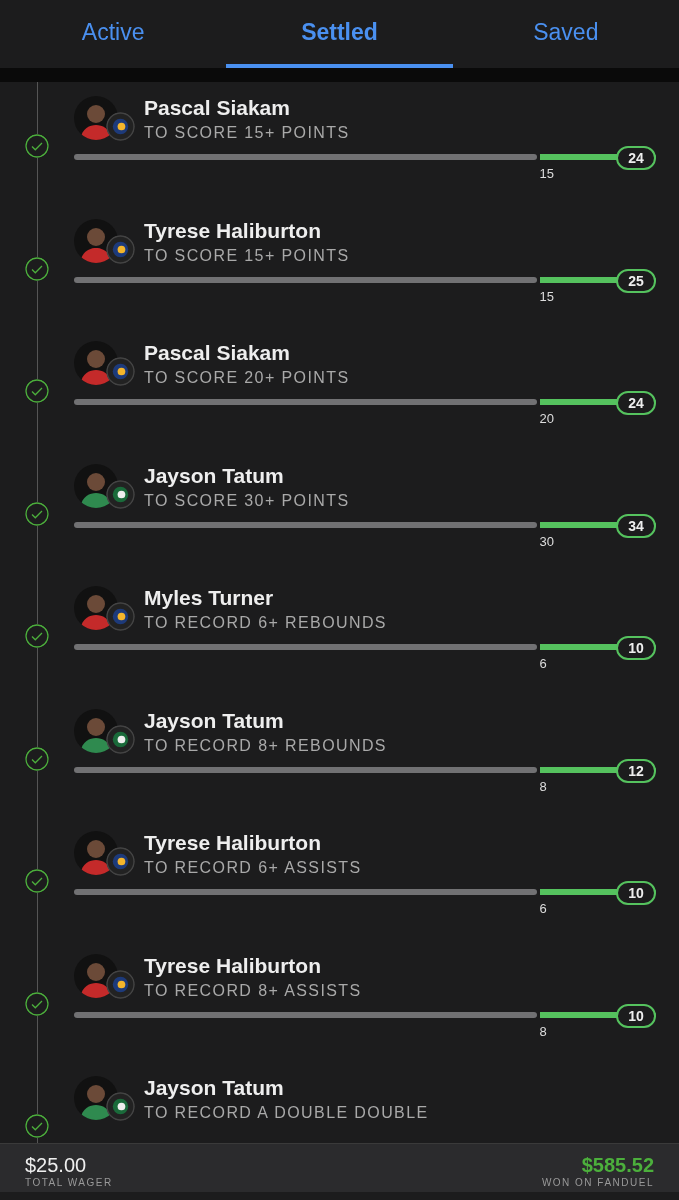  I want to click on market-text: TO RECORD A DOUBLE DOUBLE, so click(286, 1113).